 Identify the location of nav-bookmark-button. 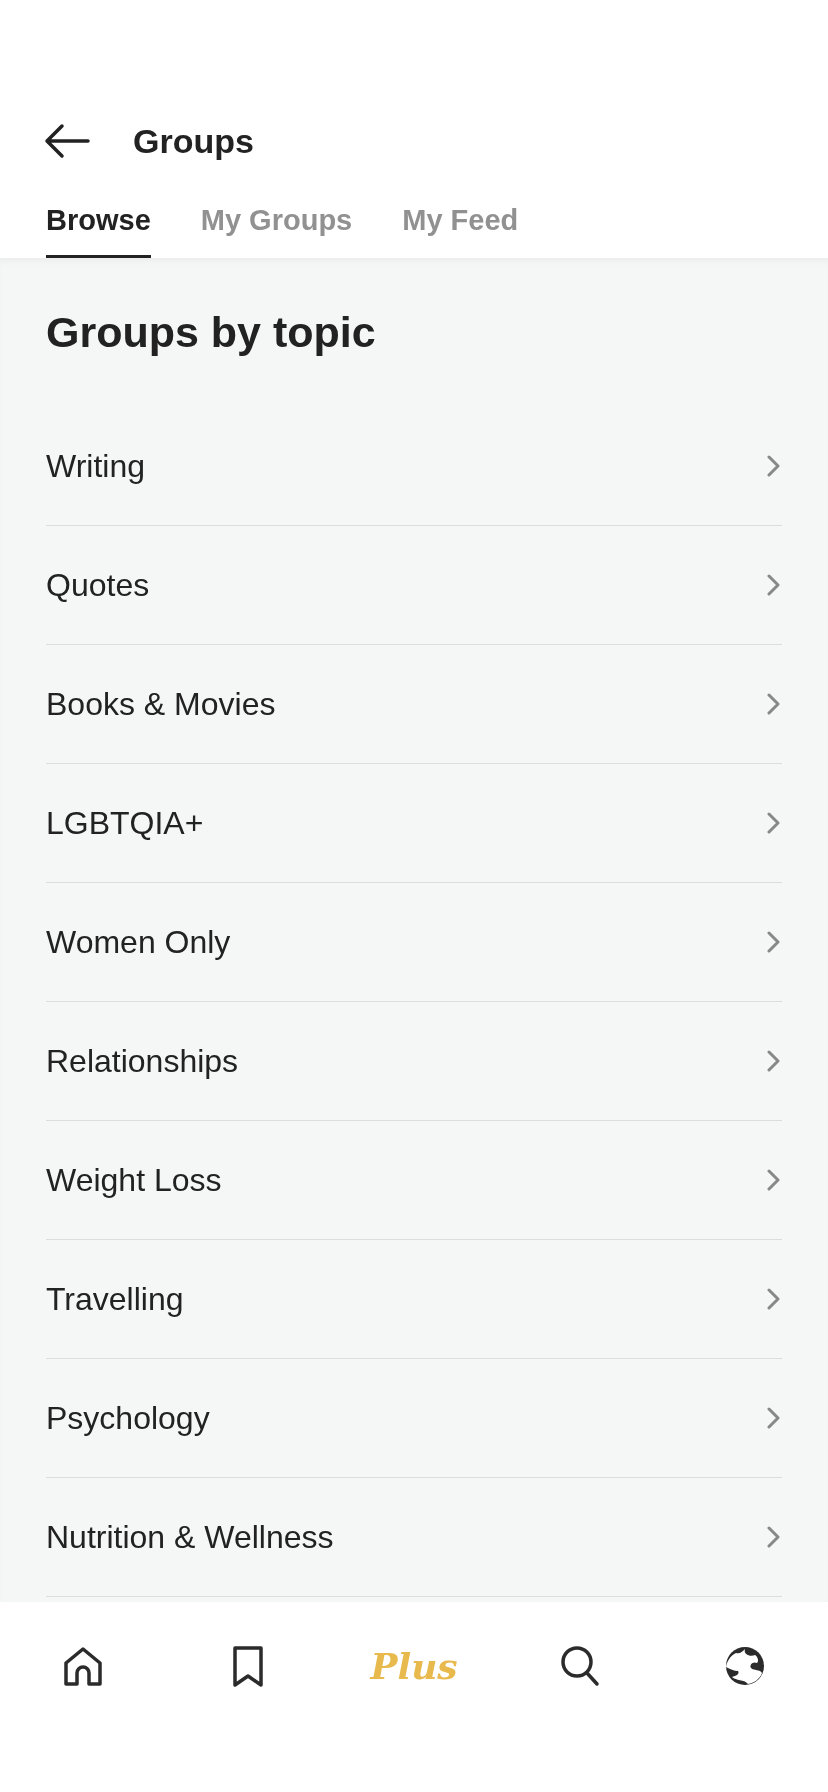
(248, 1666).